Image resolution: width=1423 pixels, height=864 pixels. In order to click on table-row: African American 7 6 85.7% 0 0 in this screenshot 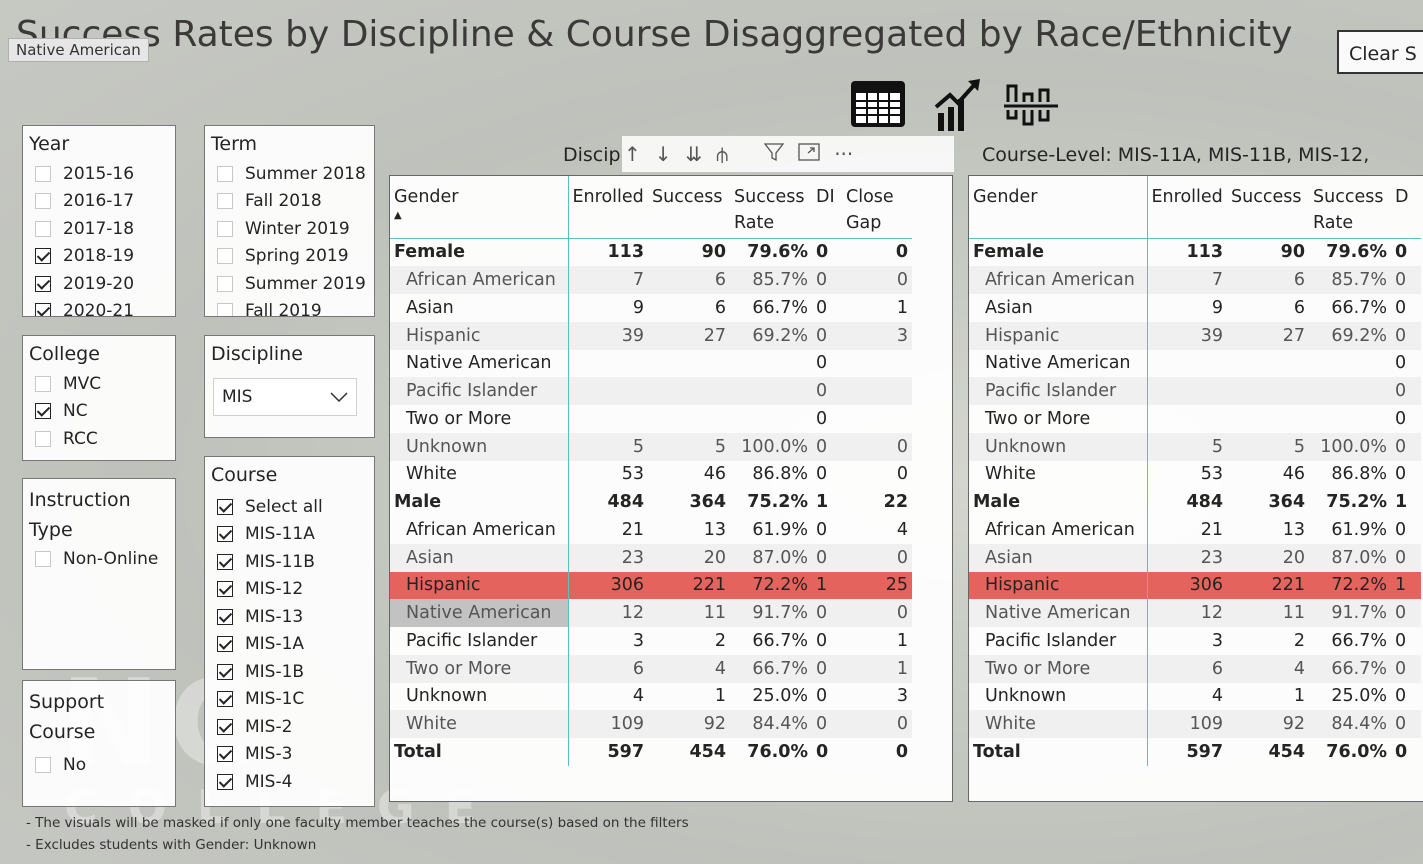, I will do `click(651, 280)`.